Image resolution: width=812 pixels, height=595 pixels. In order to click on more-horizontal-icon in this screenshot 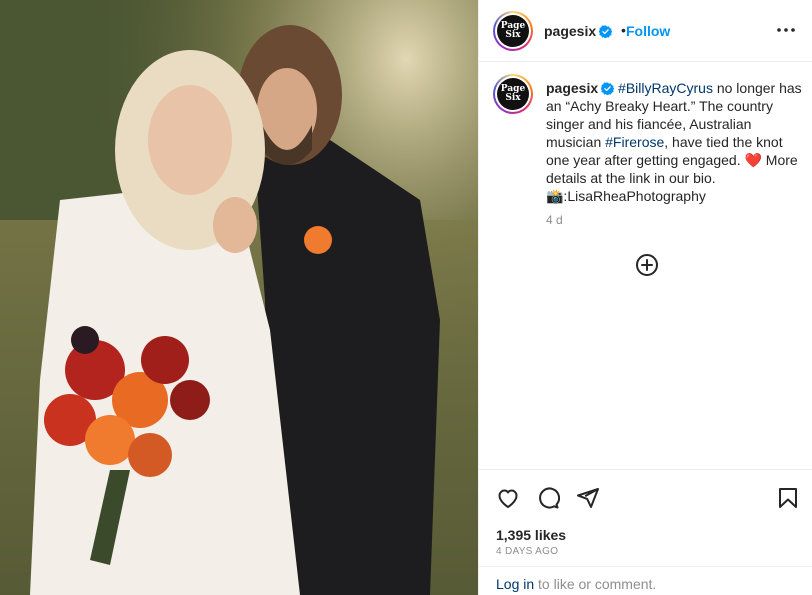, I will do `click(786, 30)`.